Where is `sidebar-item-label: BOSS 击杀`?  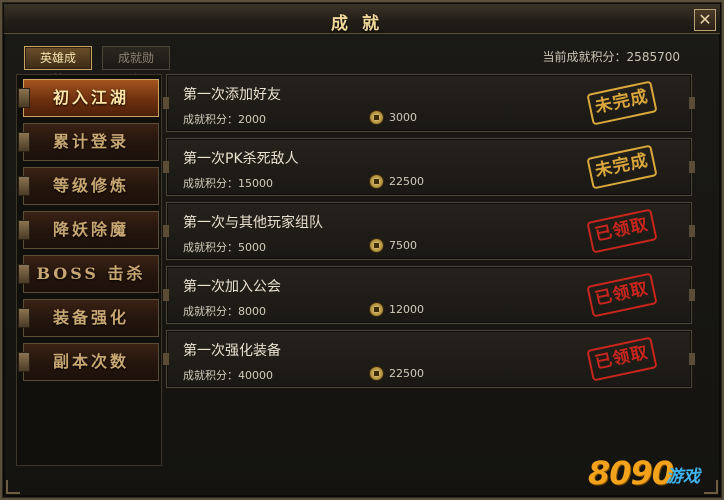 sidebar-item-label: BOSS 击杀 is located at coordinates (91, 273).